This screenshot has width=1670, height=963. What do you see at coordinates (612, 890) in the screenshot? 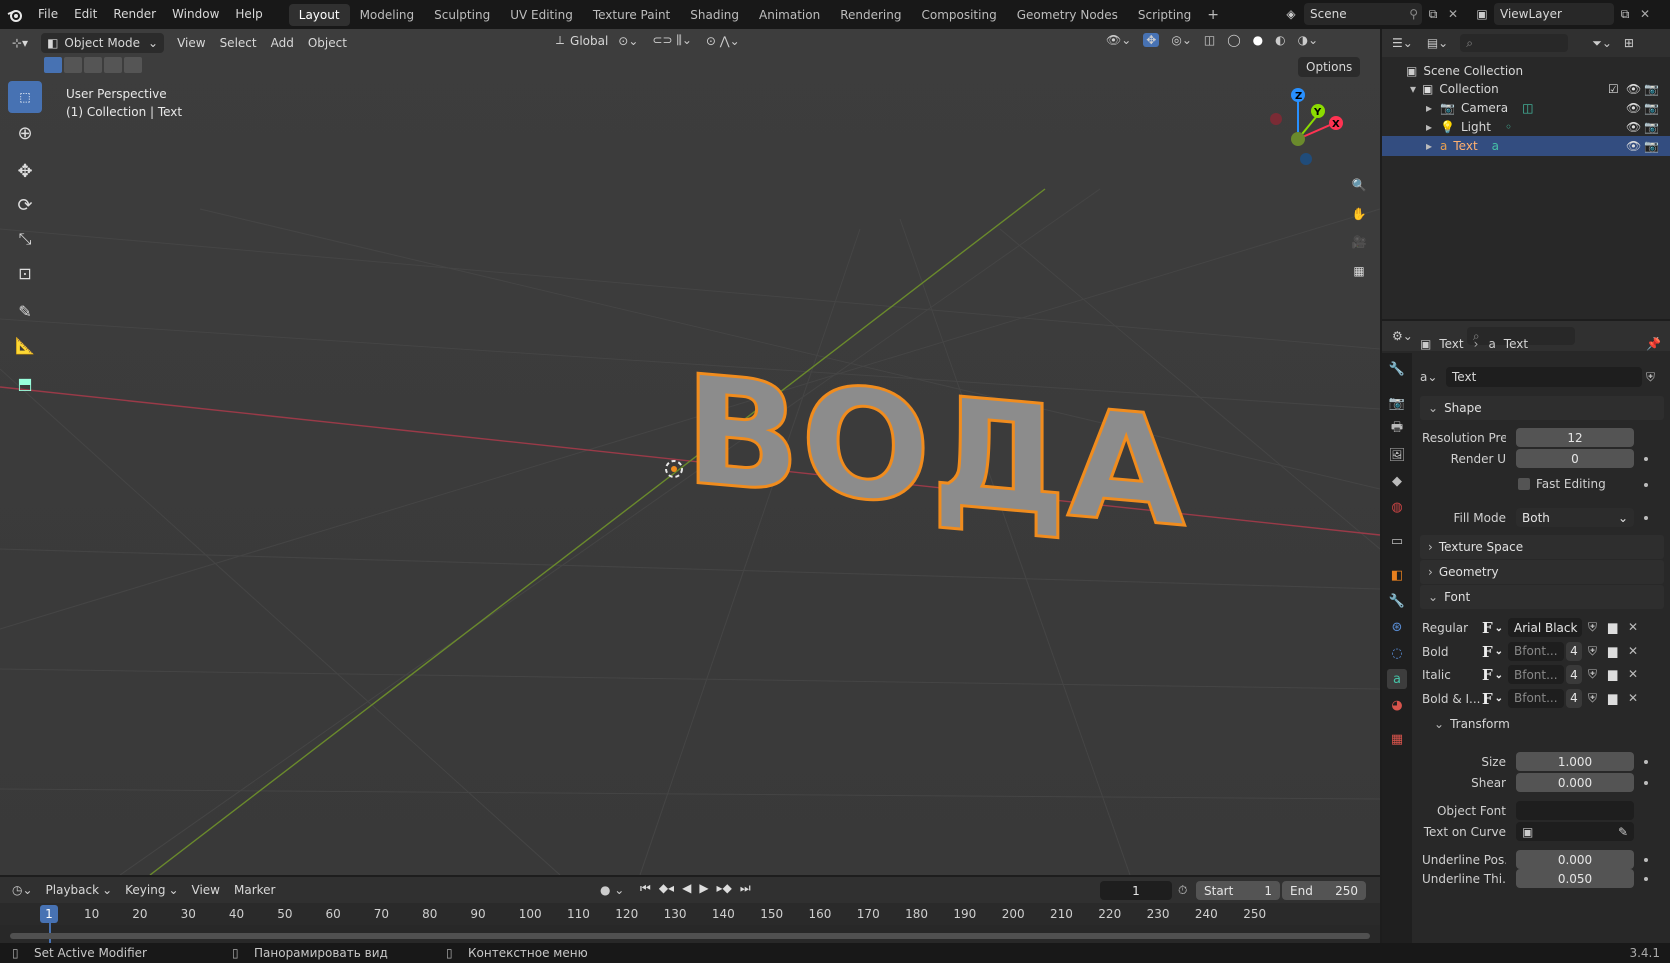
I see `auto-keying-icon: ● ⌄` at bounding box center [612, 890].